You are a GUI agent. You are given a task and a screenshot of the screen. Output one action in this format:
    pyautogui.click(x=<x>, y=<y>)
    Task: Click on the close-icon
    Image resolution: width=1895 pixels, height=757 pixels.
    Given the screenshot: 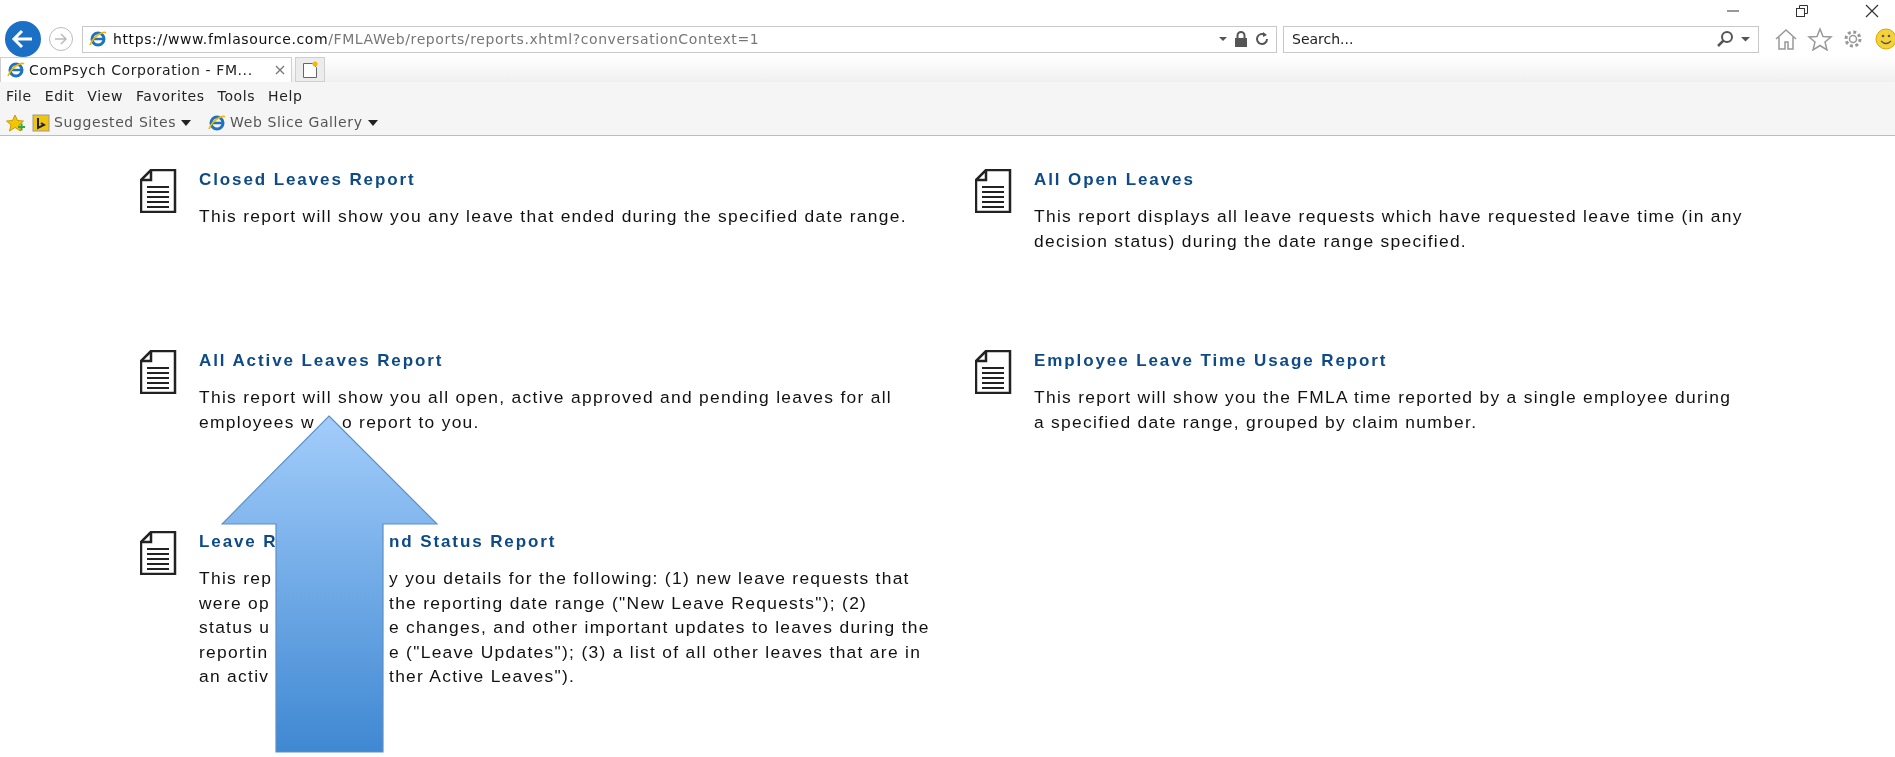 What is the action you would take?
    pyautogui.click(x=1872, y=11)
    